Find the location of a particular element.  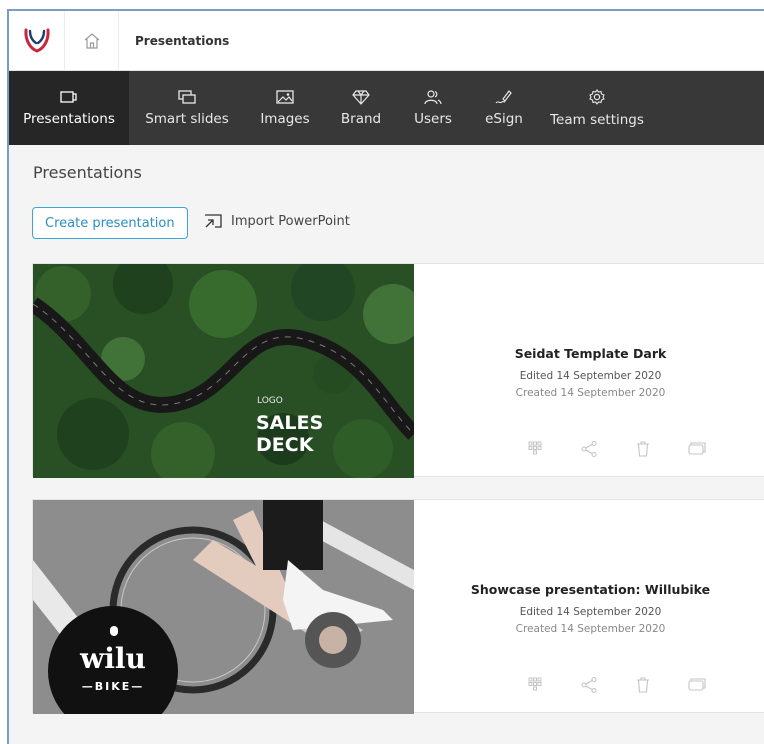

import-powerpoint-link: Import PowerPoint is located at coordinates (276, 221).